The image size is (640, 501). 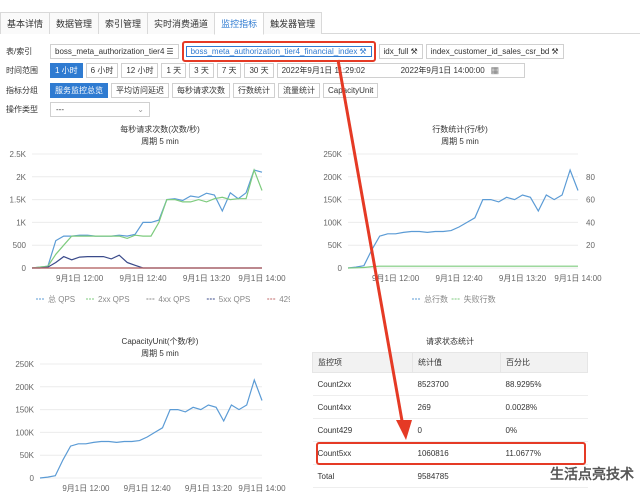 What do you see at coordinates (592, 474) in the screenshot?
I see `watermark: 生活点亮技术` at bounding box center [592, 474].